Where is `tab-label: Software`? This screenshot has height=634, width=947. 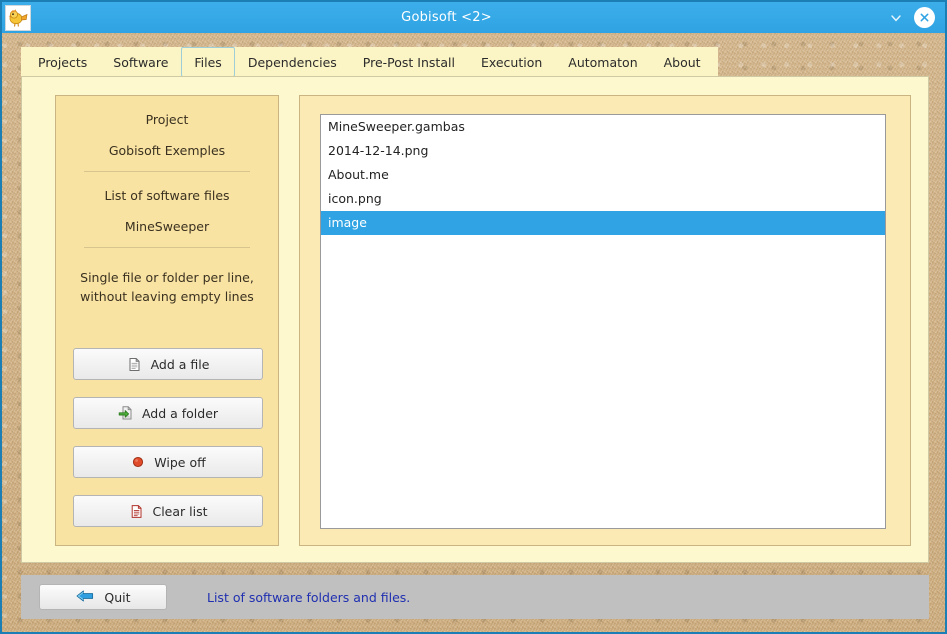
tab-label: Software is located at coordinates (141, 62).